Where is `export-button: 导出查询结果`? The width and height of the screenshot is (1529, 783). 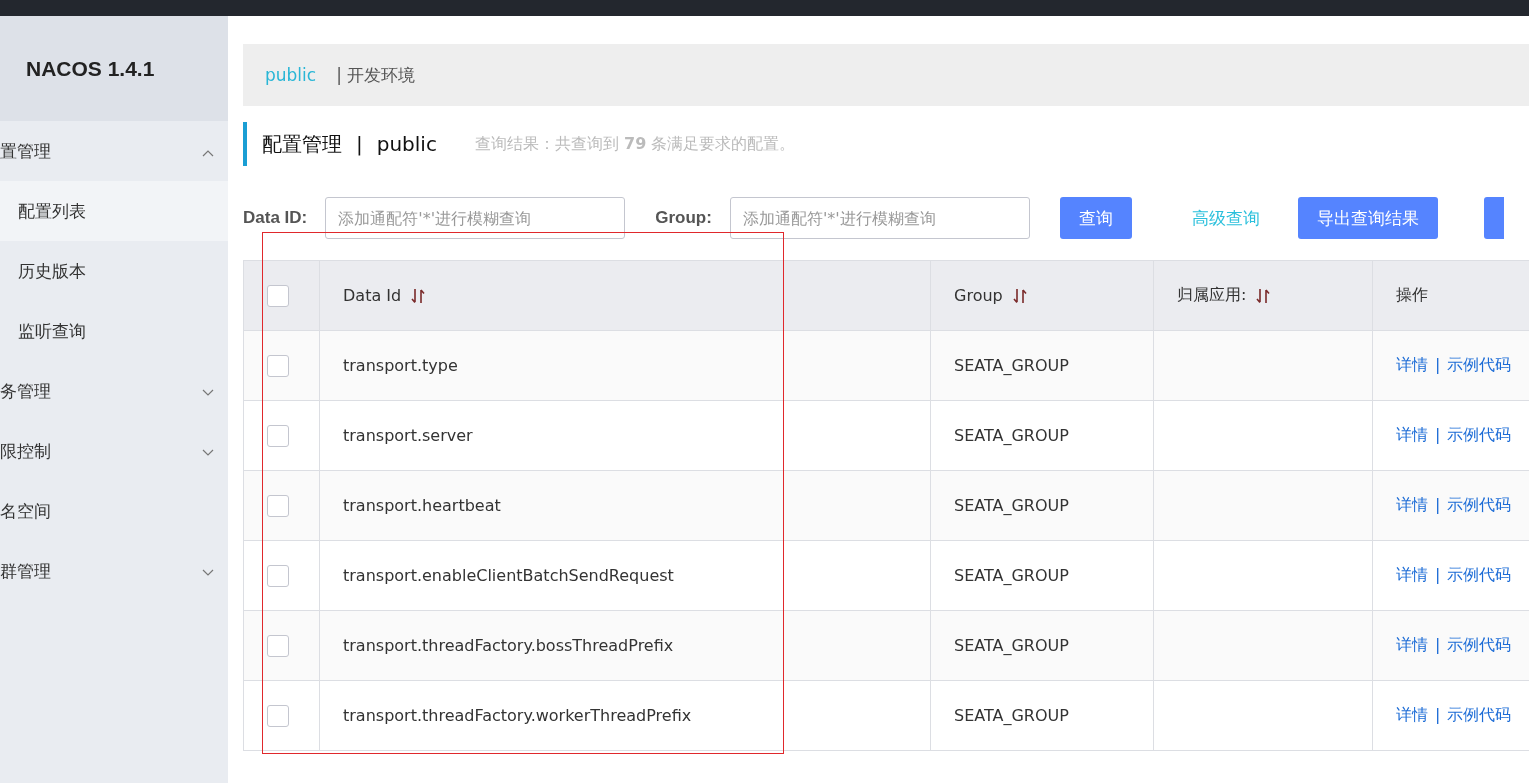
export-button: 导出查询结果 is located at coordinates (1367, 218).